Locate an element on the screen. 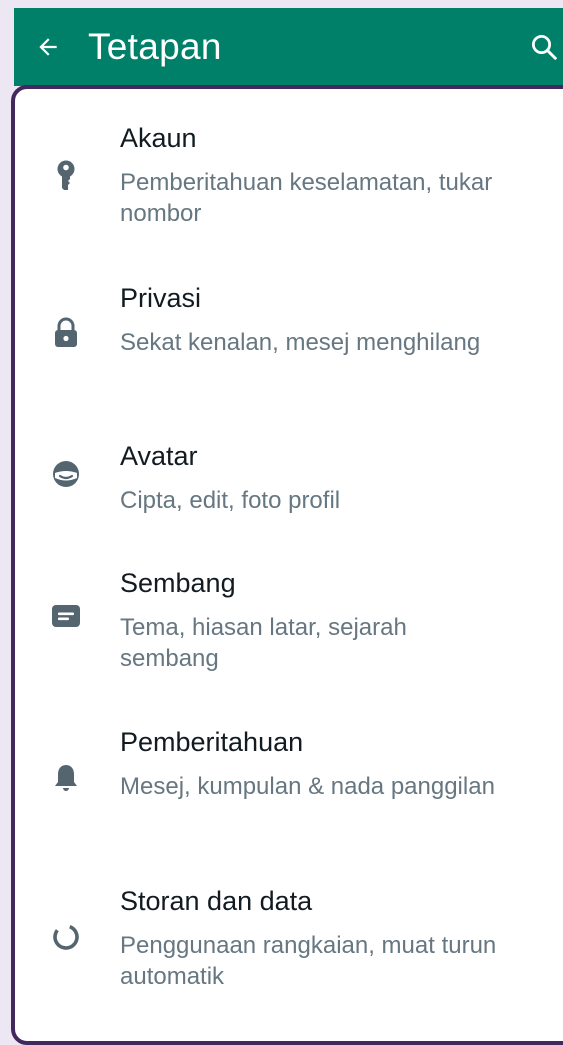 This screenshot has width=563, height=1045. avatar-icon is located at coordinates (66, 474).